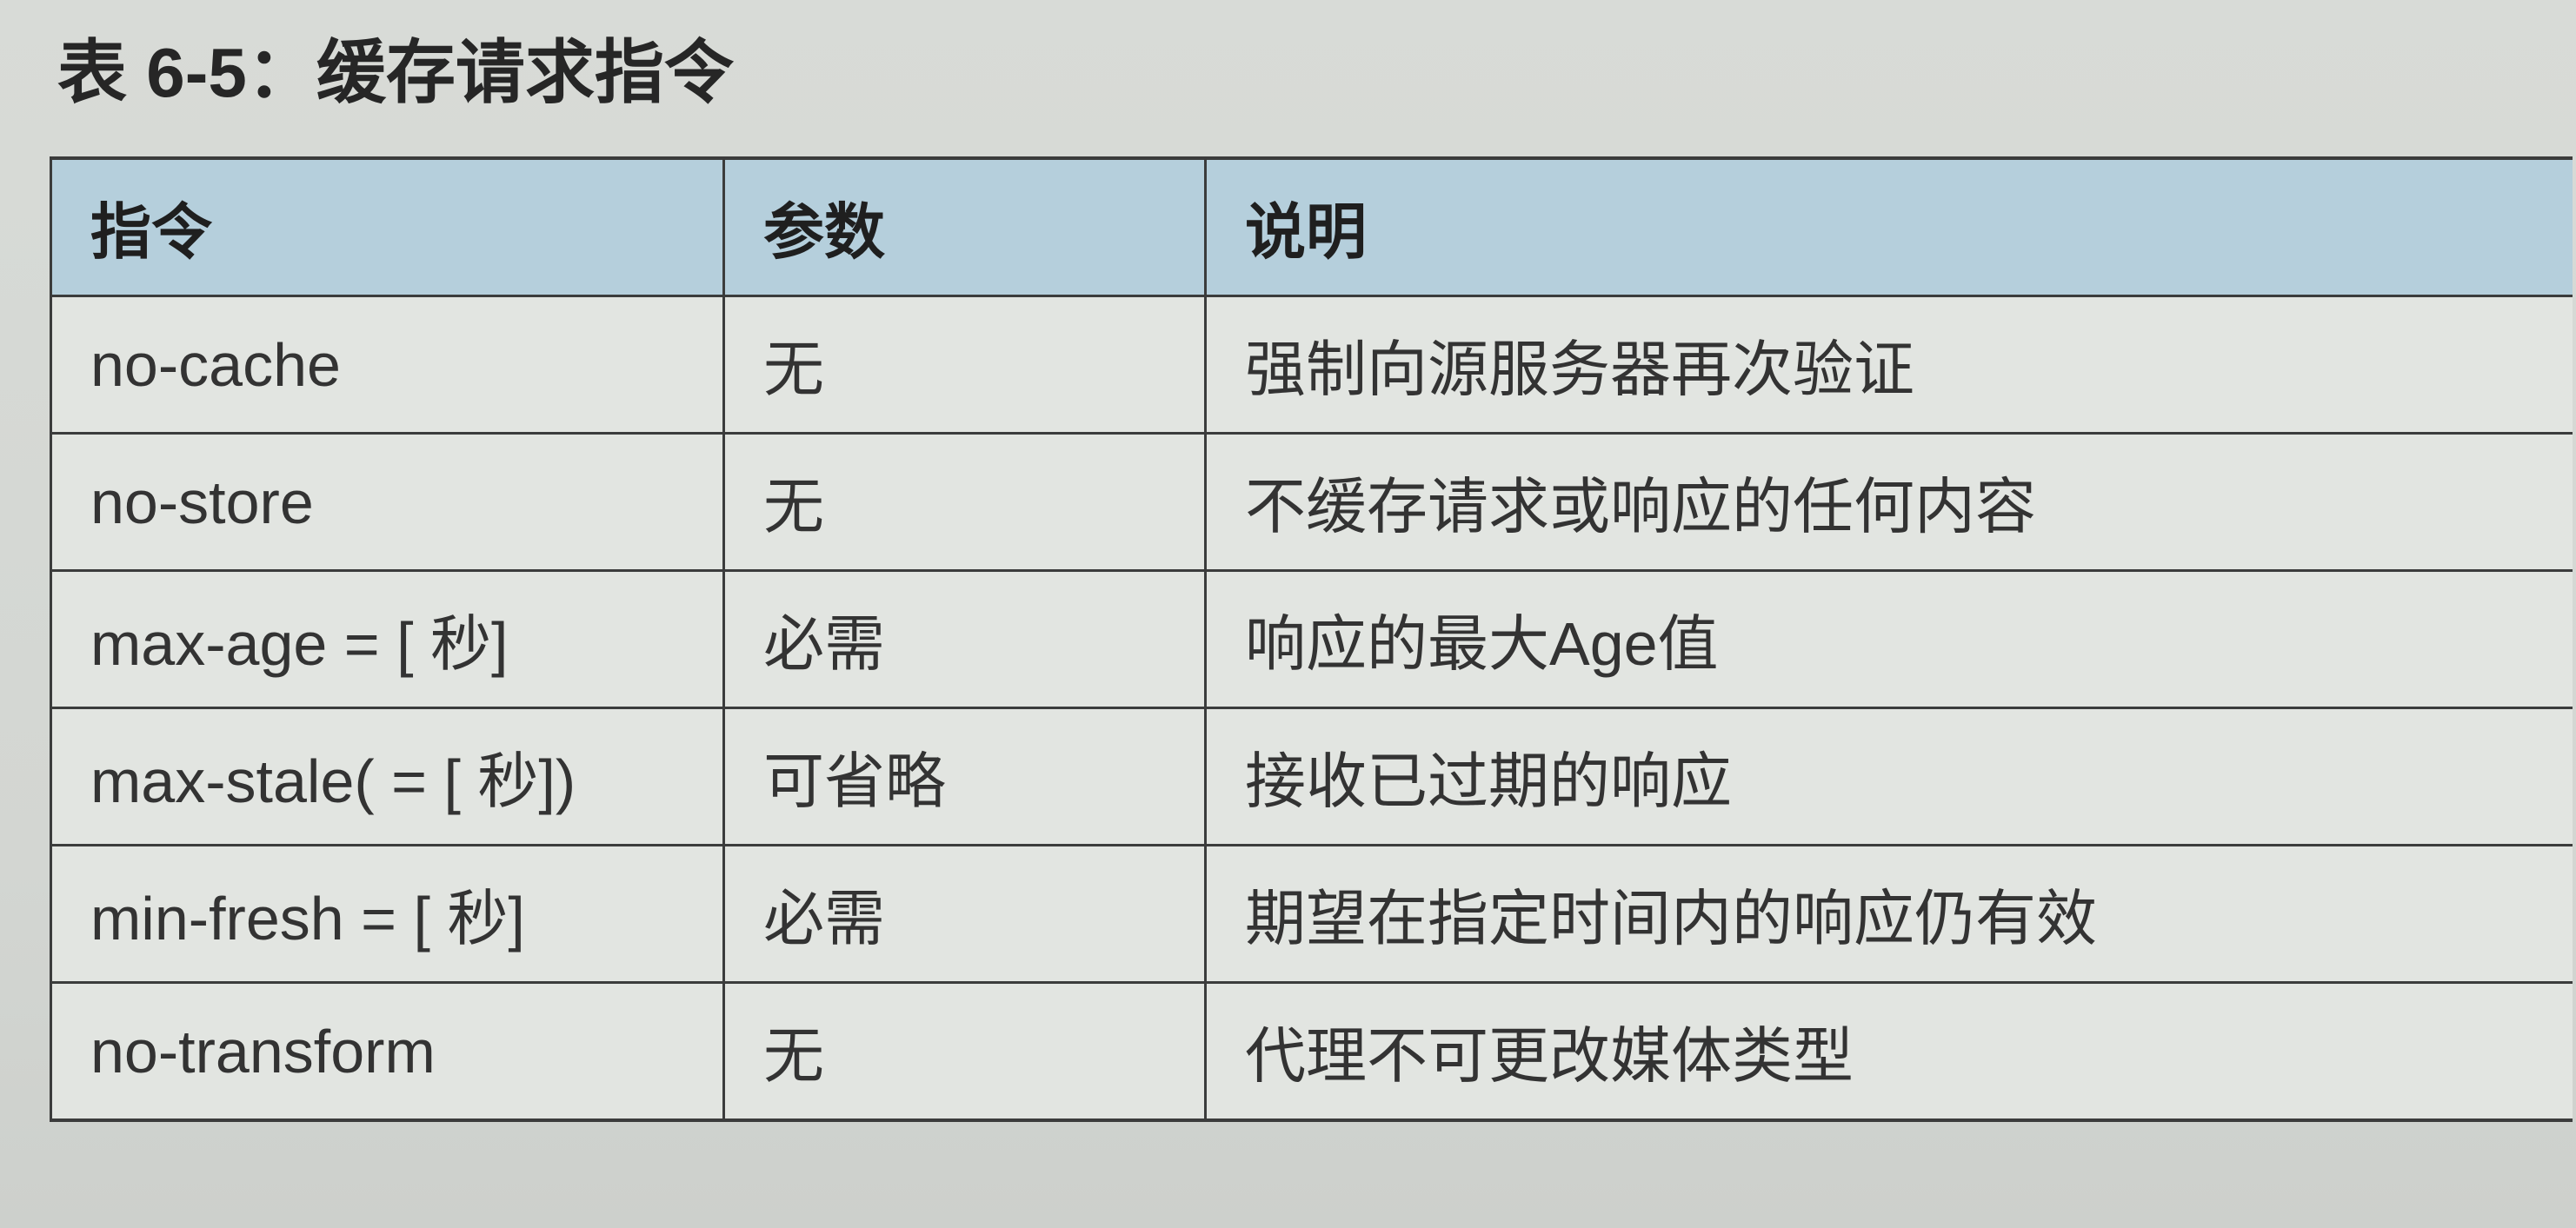 The width and height of the screenshot is (2576, 1228). Describe the element at coordinates (1888, 1051) in the screenshot. I see `cell-description: 代理不可更改媒体类型` at that location.